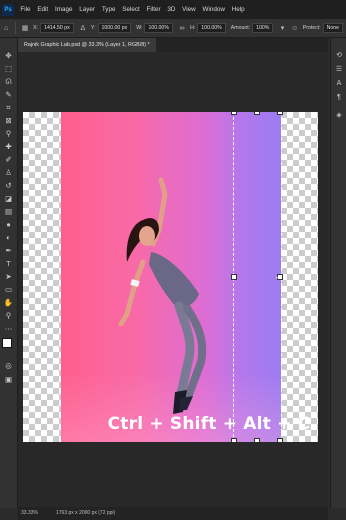 The height and width of the screenshot is (520, 346). Describe the element at coordinates (153, 9) in the screenshot. I see `menu-filter: Filter` at that location.